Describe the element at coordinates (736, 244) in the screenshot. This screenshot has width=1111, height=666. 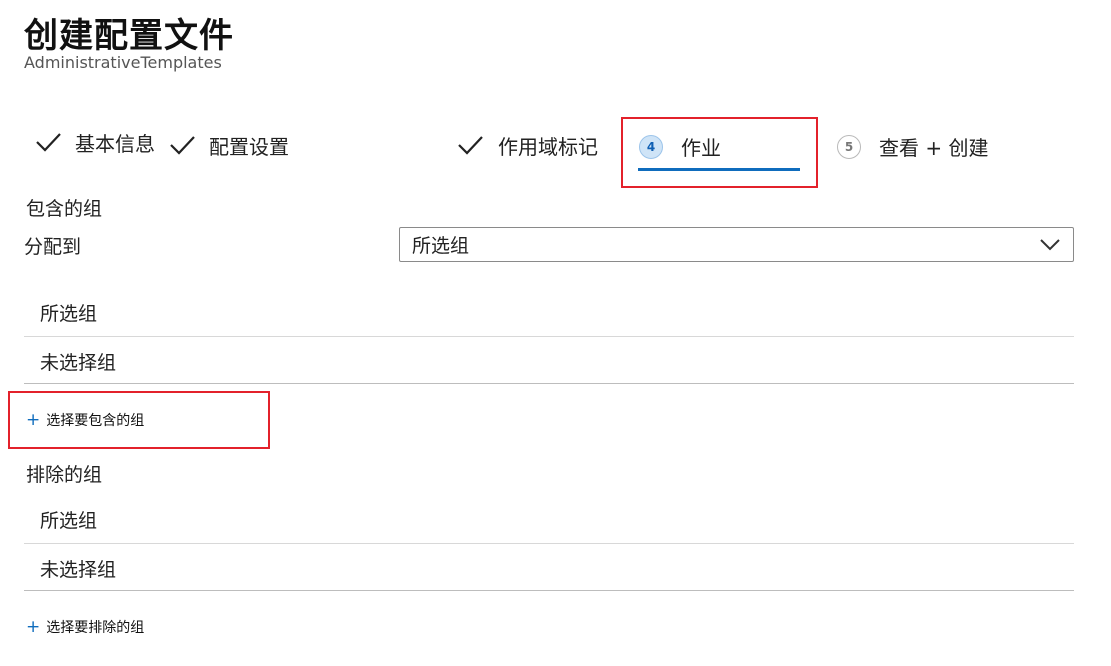
I see `assign-to-dropdown: 所选组` at that location.